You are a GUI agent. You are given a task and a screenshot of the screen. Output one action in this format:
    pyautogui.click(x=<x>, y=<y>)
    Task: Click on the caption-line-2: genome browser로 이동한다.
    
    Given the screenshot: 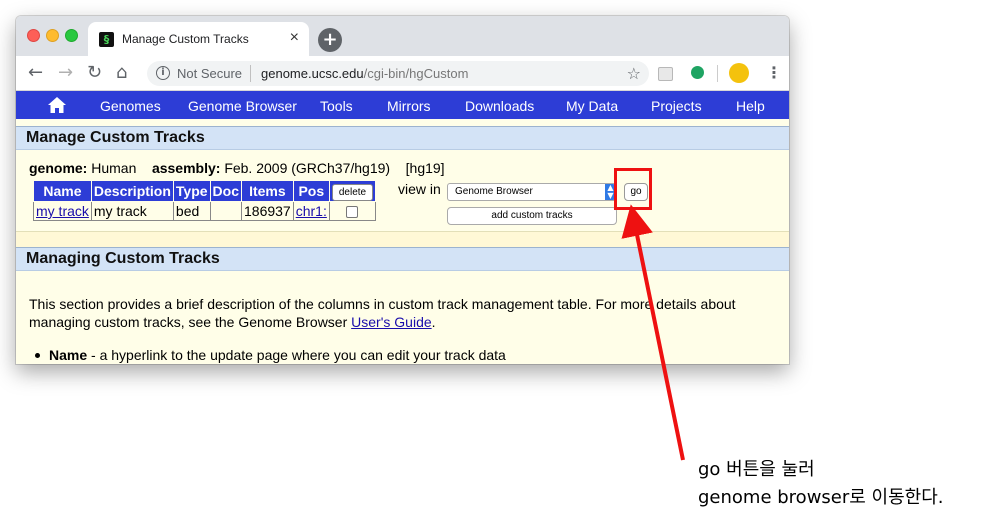 What is the action you would take?
    pyautogui.click(x=821, y=497)
    